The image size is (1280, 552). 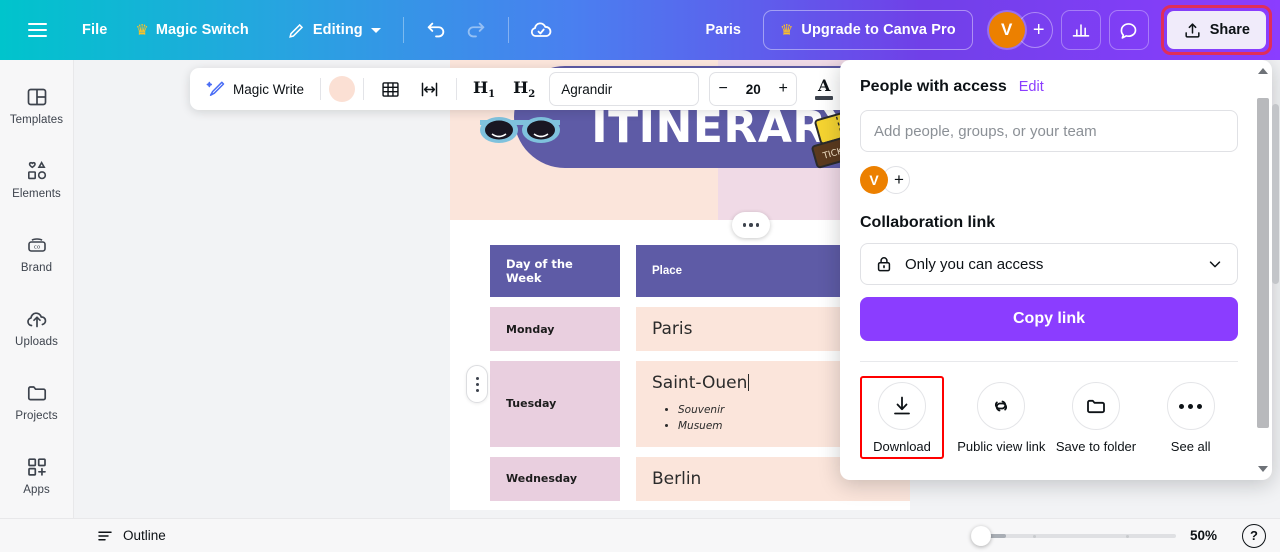 I want to click on public-view-link-action: Public view link, so click(x=1001, y=417).